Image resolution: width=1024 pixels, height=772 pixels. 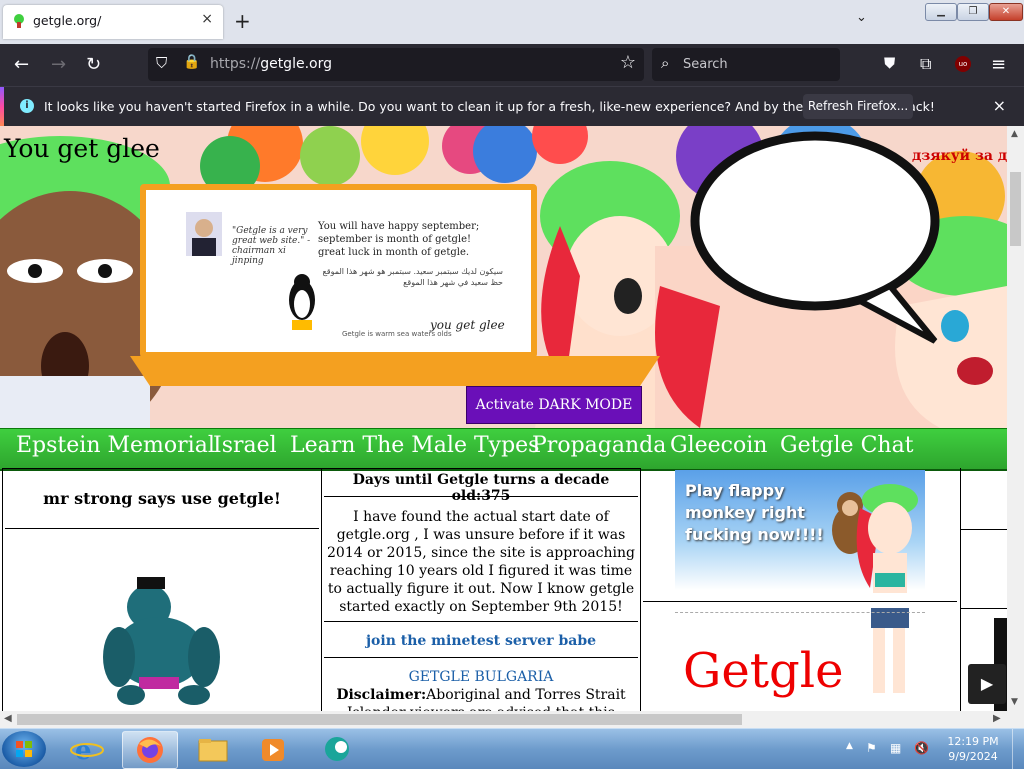 I want to click on windows-taskbar: e ▲ ⚑ ▦ 🔇 12:19 PM 9/9/2024, so click(x=512, y=748).